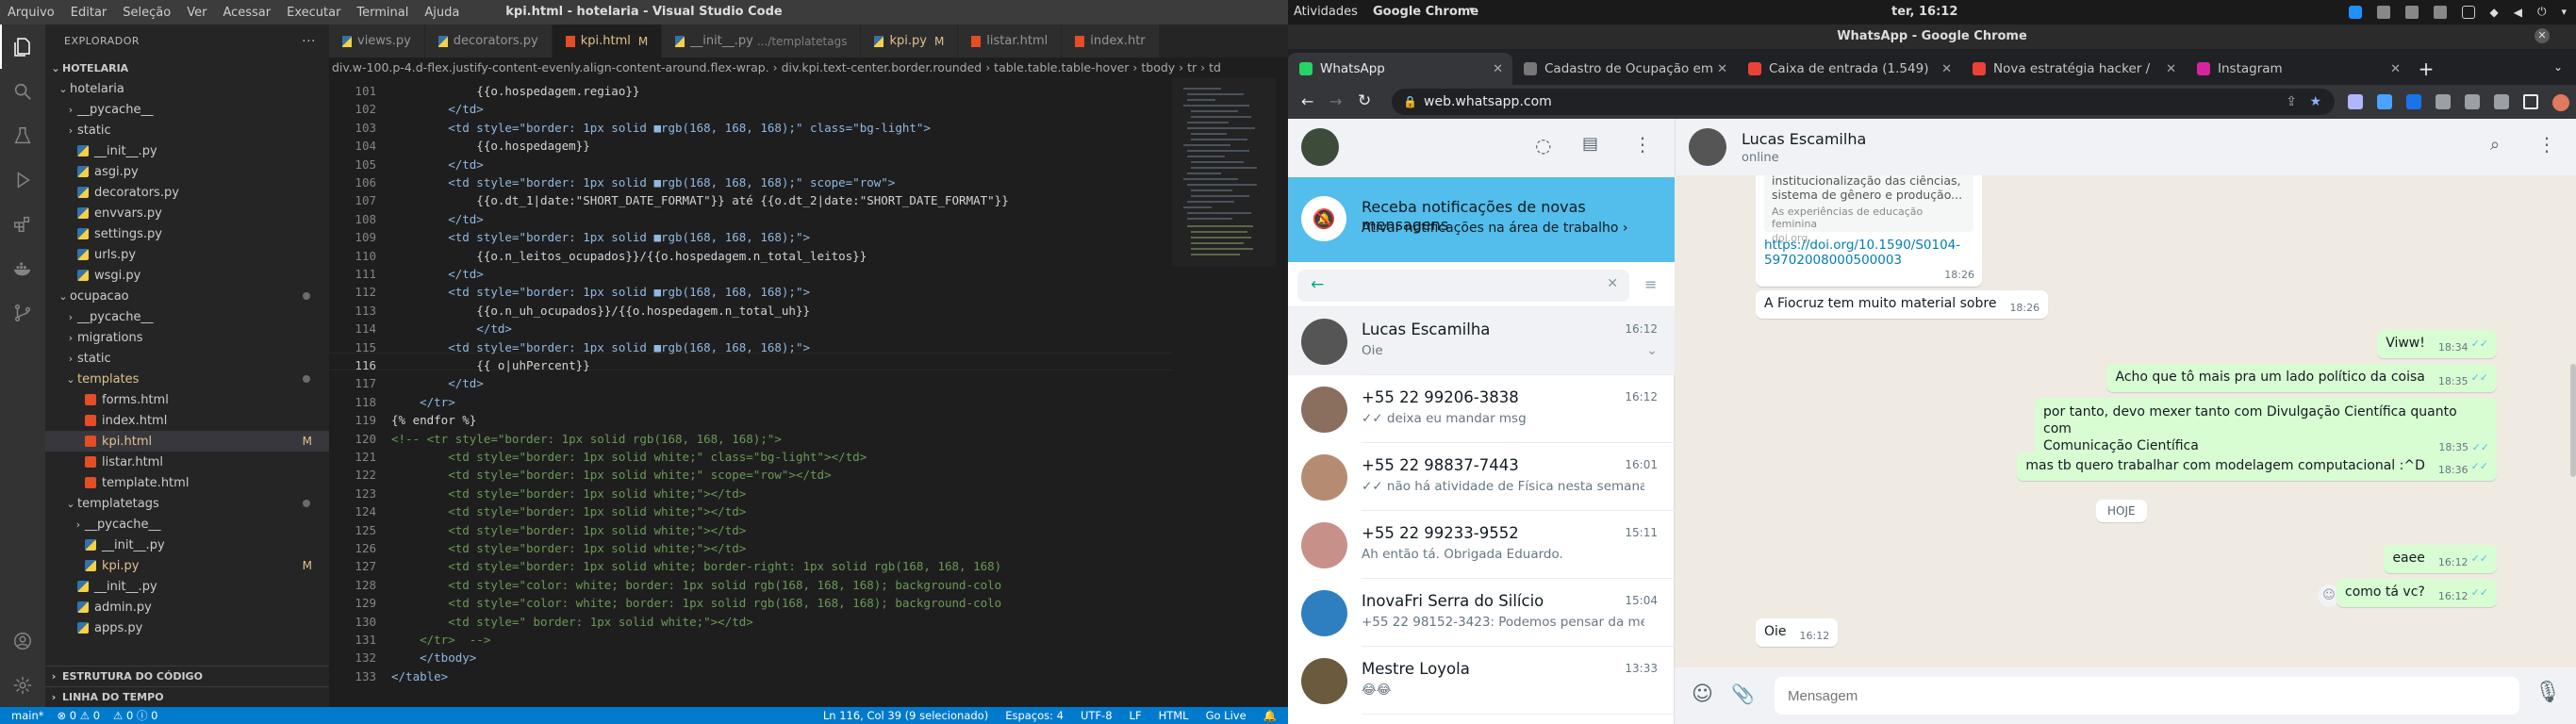  Describe the element at coordinates (910, 41) in the screenshot. I see `editor-tab: kpi.py M` at that location.